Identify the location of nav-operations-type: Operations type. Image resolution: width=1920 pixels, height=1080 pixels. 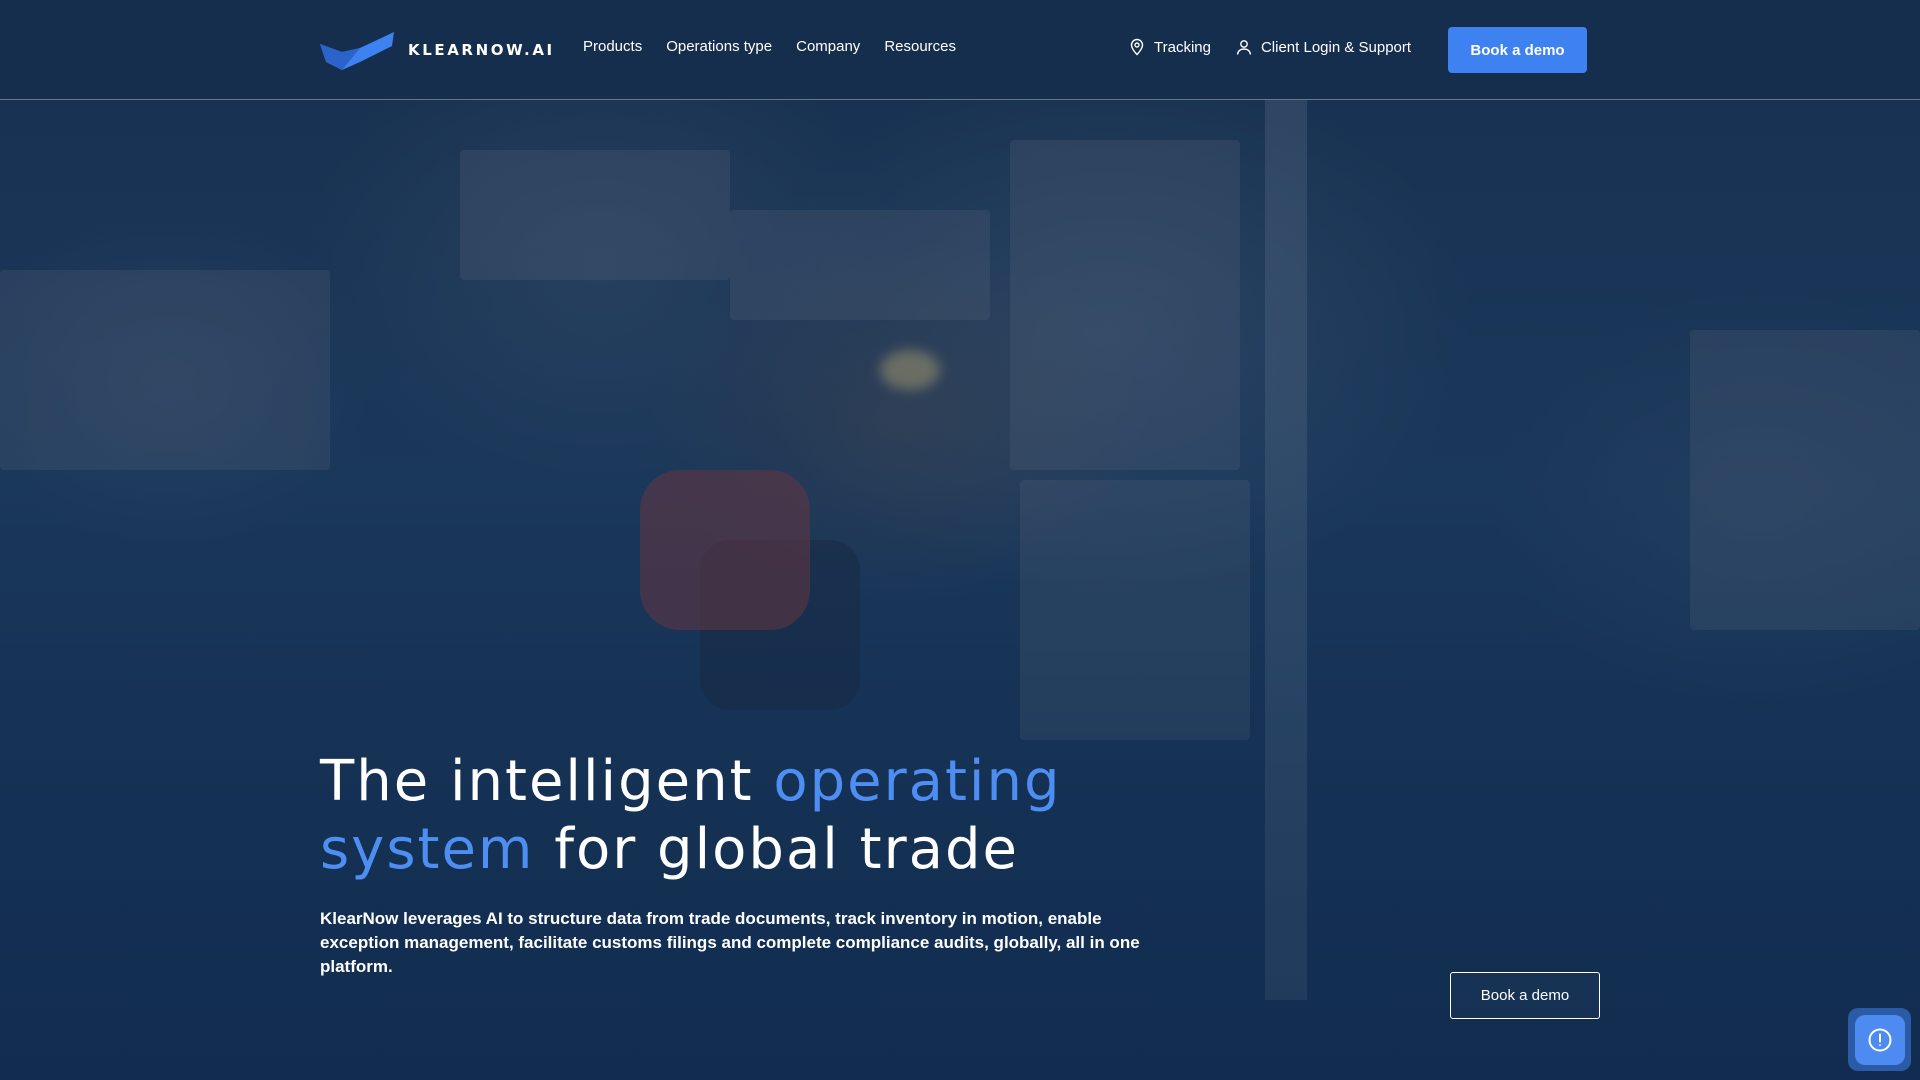
(719, 46).